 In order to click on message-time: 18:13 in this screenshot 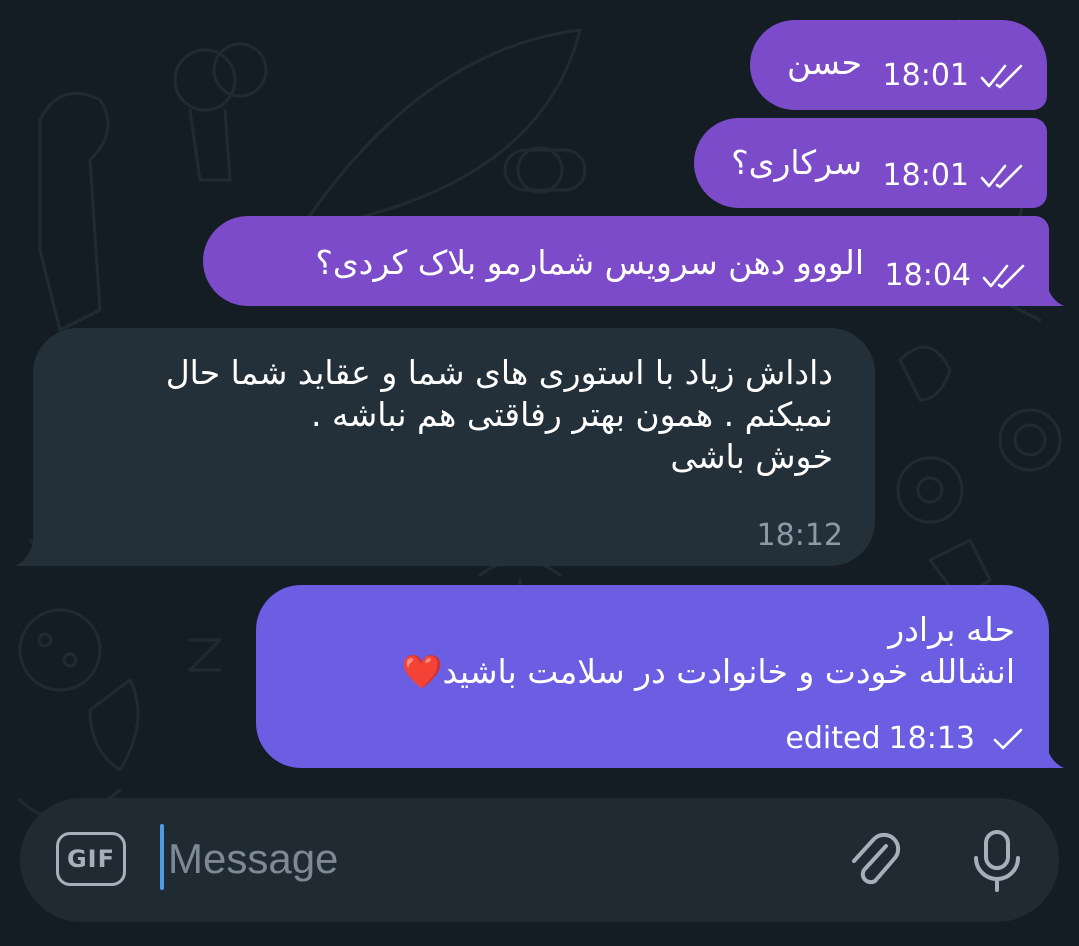, I will do `click(931, 738)`.